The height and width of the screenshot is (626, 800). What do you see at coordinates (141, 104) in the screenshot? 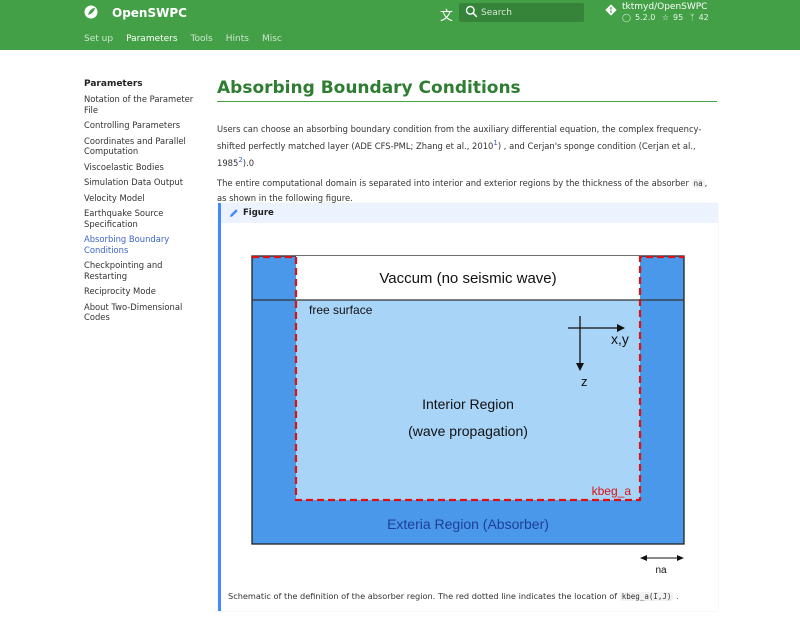
I see `sidebar-item-notation: Notation of the Parameter File` at bounding box center [141, 104].